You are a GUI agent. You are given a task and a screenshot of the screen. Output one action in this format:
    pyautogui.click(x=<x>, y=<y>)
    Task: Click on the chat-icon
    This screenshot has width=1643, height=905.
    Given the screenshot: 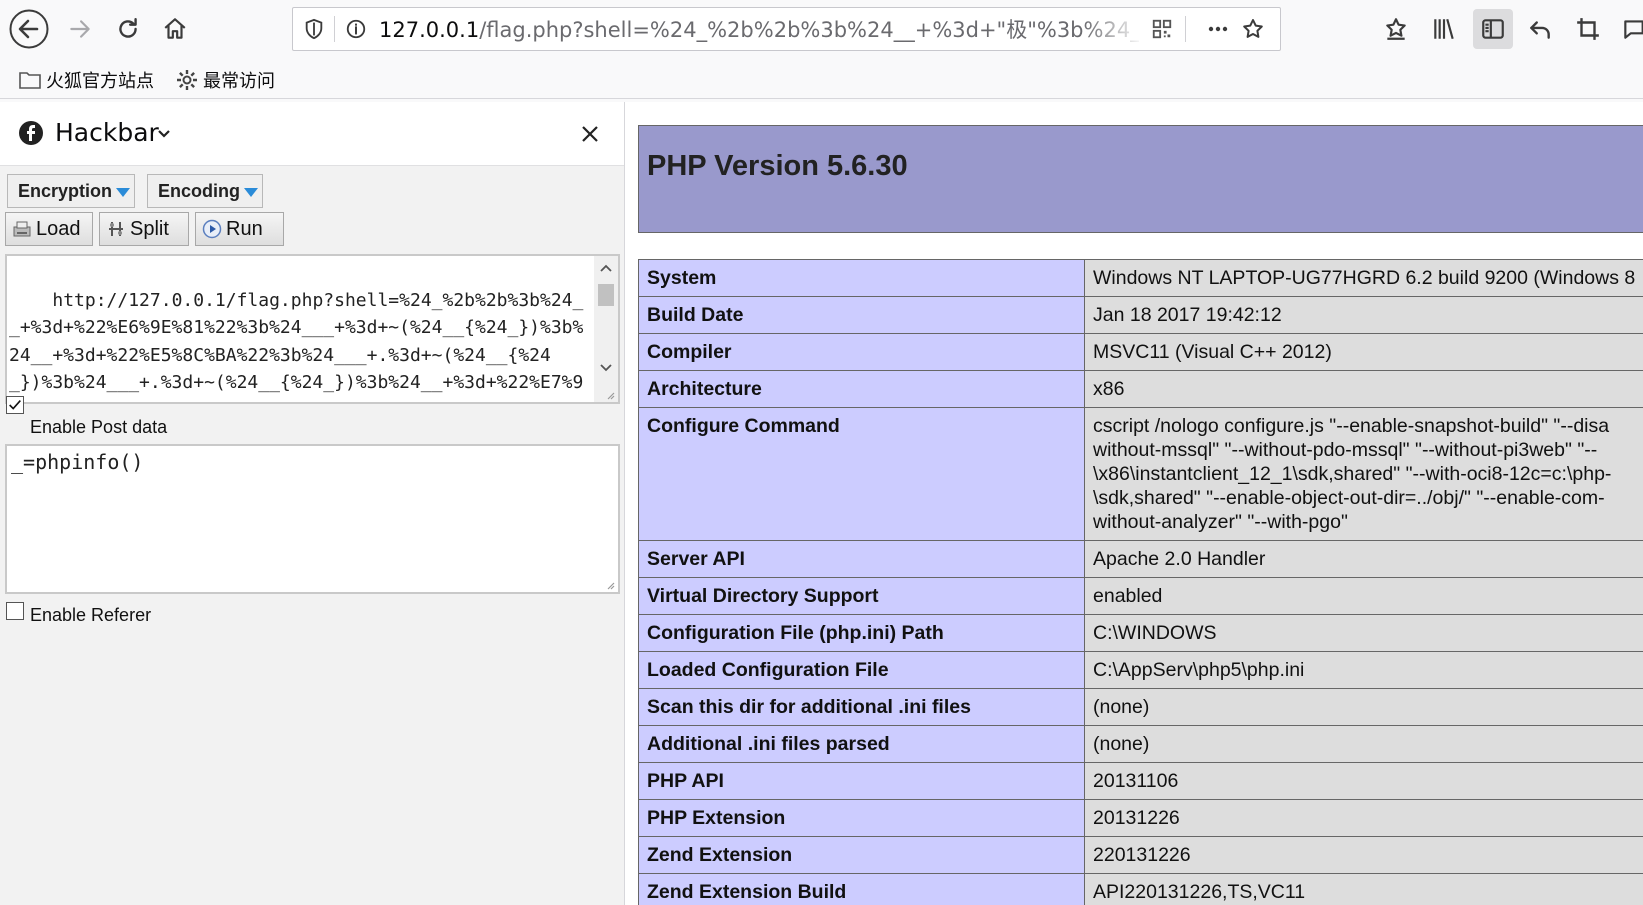 What is the action you would take?
    pyautogui.click(x=1633, y=29)
    